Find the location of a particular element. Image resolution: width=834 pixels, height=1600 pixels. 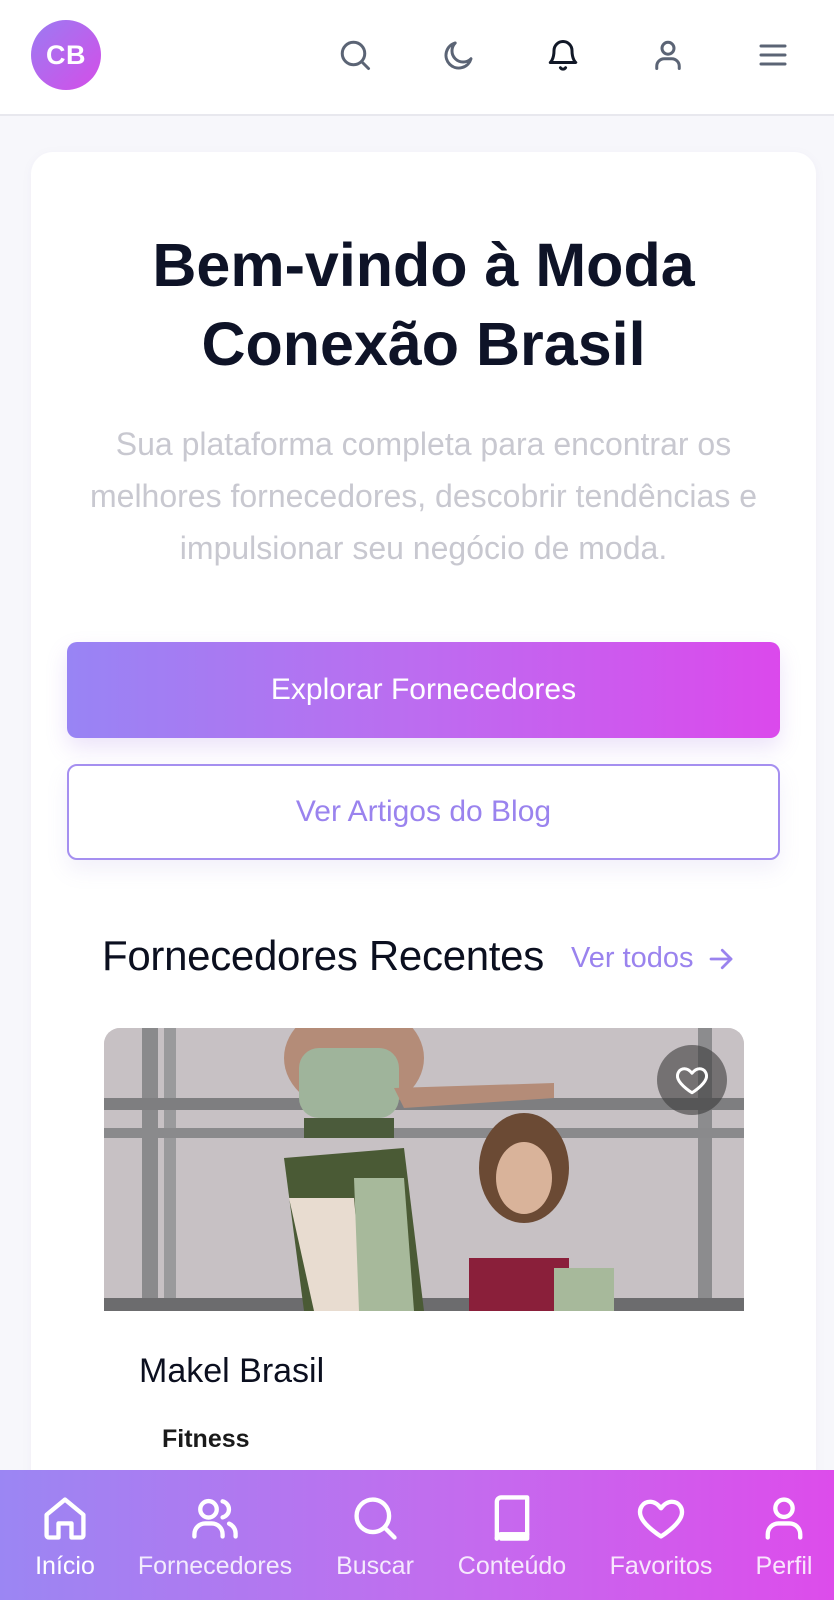

arrow-right-icon is located at coordinates (720, 958).